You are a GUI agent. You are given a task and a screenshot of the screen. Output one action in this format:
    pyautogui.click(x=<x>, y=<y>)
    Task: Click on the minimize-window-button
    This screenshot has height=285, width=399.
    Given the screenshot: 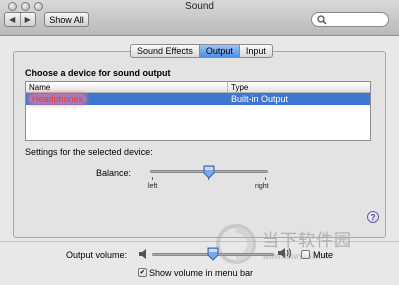 What is the action you would take?
    pyautogui.click(x=25, y=6)
    